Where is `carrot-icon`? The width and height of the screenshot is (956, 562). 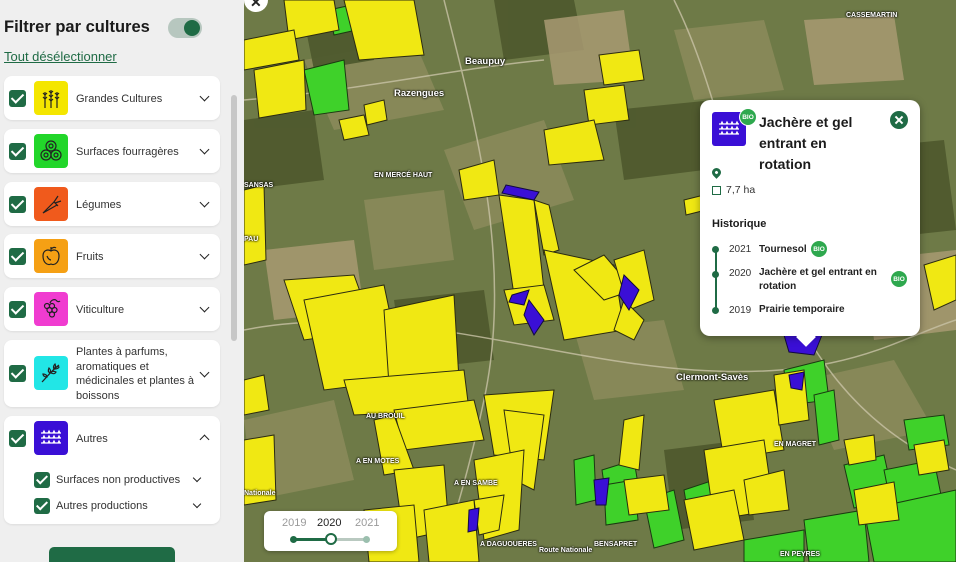
carrot-icon is located at coordinates (51, 204).